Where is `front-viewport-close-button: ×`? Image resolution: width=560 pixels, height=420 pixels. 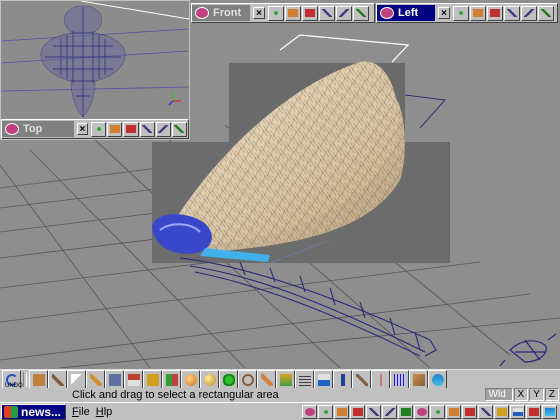 front-viewport-close-button: × is located at coordinates (259, 13).